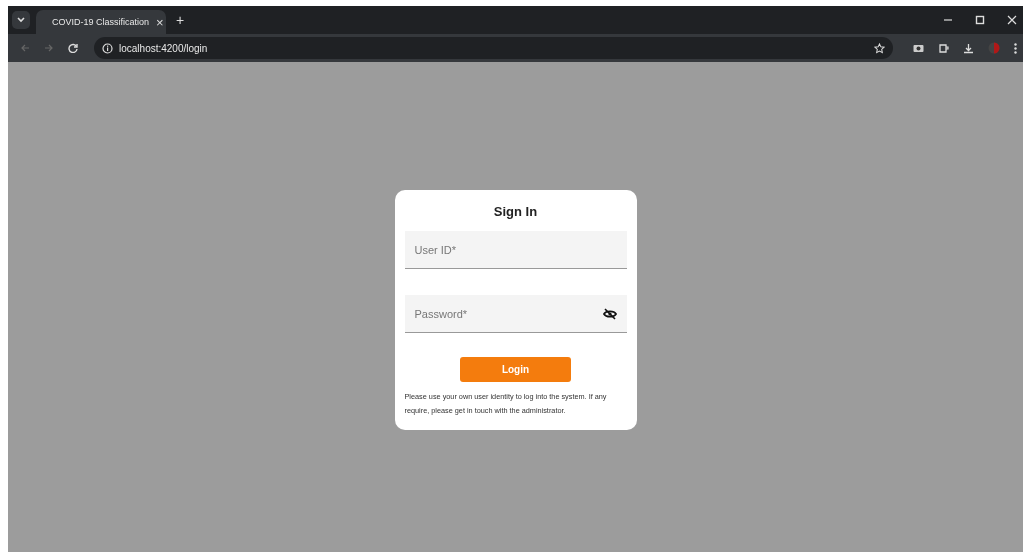  What do you see at coordinates (107, 48) in the screenshot?
I see `info-icon` at bounding box center [107, 48].